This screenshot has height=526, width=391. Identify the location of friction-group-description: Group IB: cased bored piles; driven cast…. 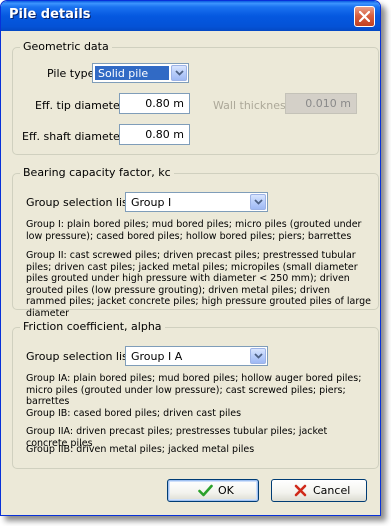
(134, 413).